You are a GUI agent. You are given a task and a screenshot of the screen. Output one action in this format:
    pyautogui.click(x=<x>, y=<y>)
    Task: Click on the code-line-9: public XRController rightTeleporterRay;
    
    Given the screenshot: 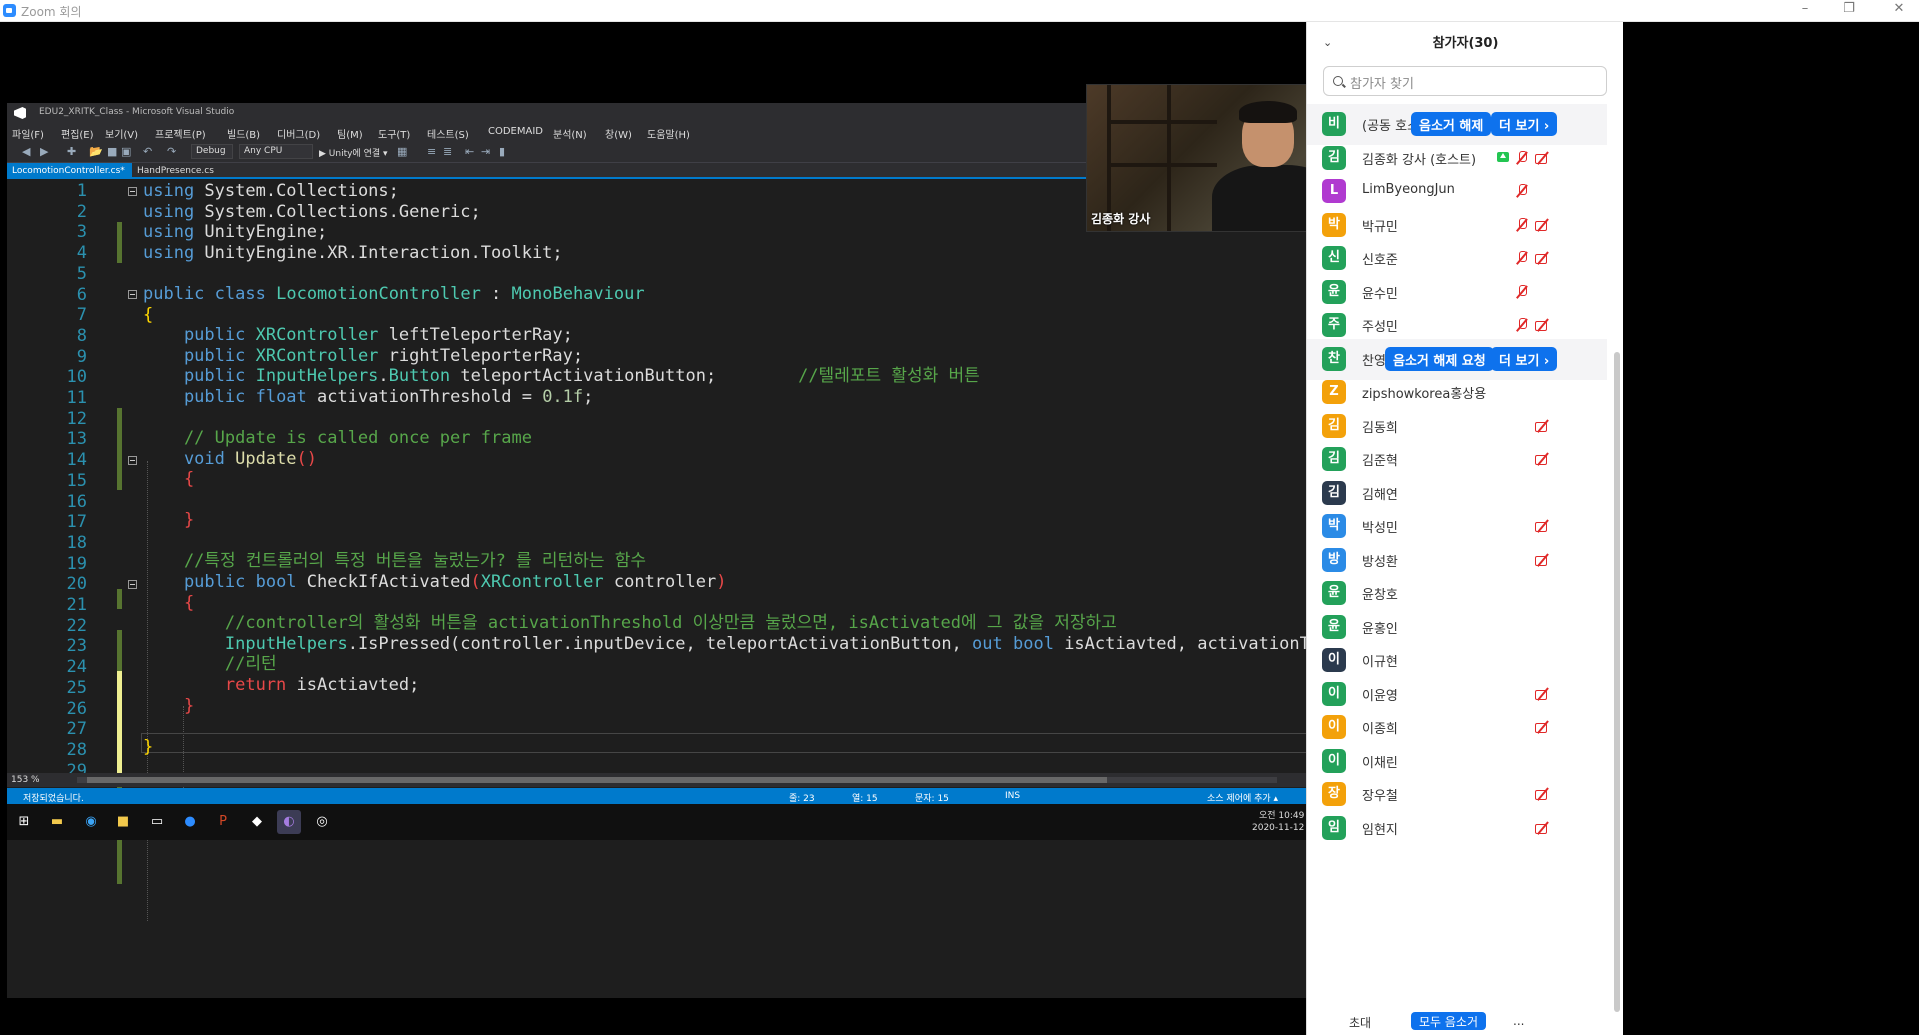 What is the action you would take?
    pyautogui.click(x=363, y=355)
    